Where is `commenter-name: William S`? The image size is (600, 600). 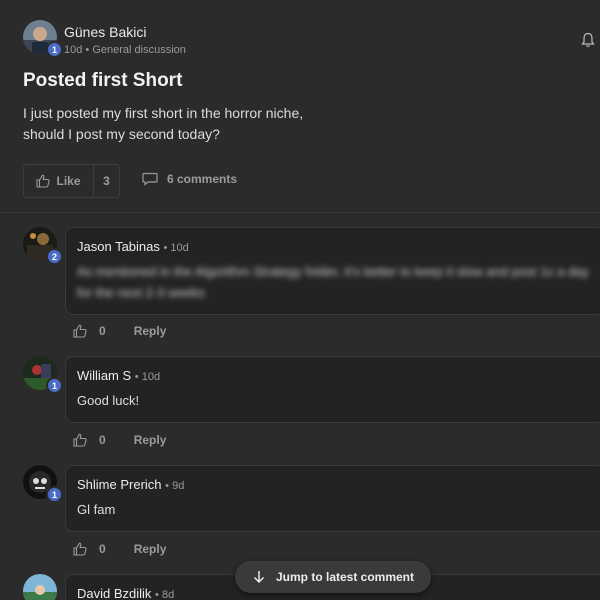 commenter-name: William S is located at coordinates (104, 375).